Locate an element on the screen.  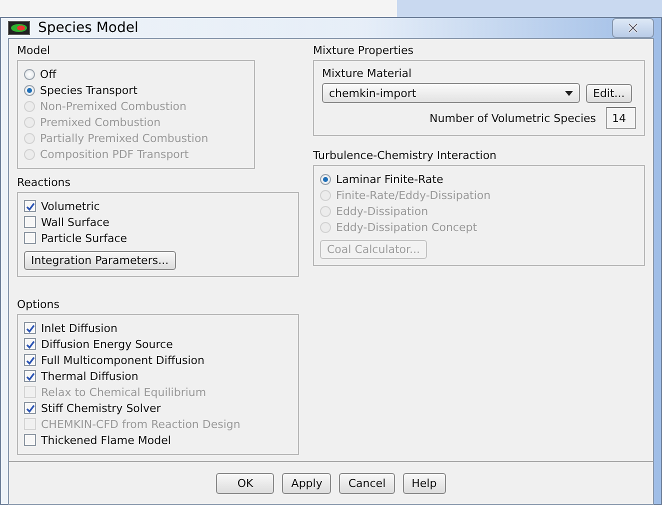
group-label: Turbulence-Chemistry Interaction is located at coordinates (405, 155).